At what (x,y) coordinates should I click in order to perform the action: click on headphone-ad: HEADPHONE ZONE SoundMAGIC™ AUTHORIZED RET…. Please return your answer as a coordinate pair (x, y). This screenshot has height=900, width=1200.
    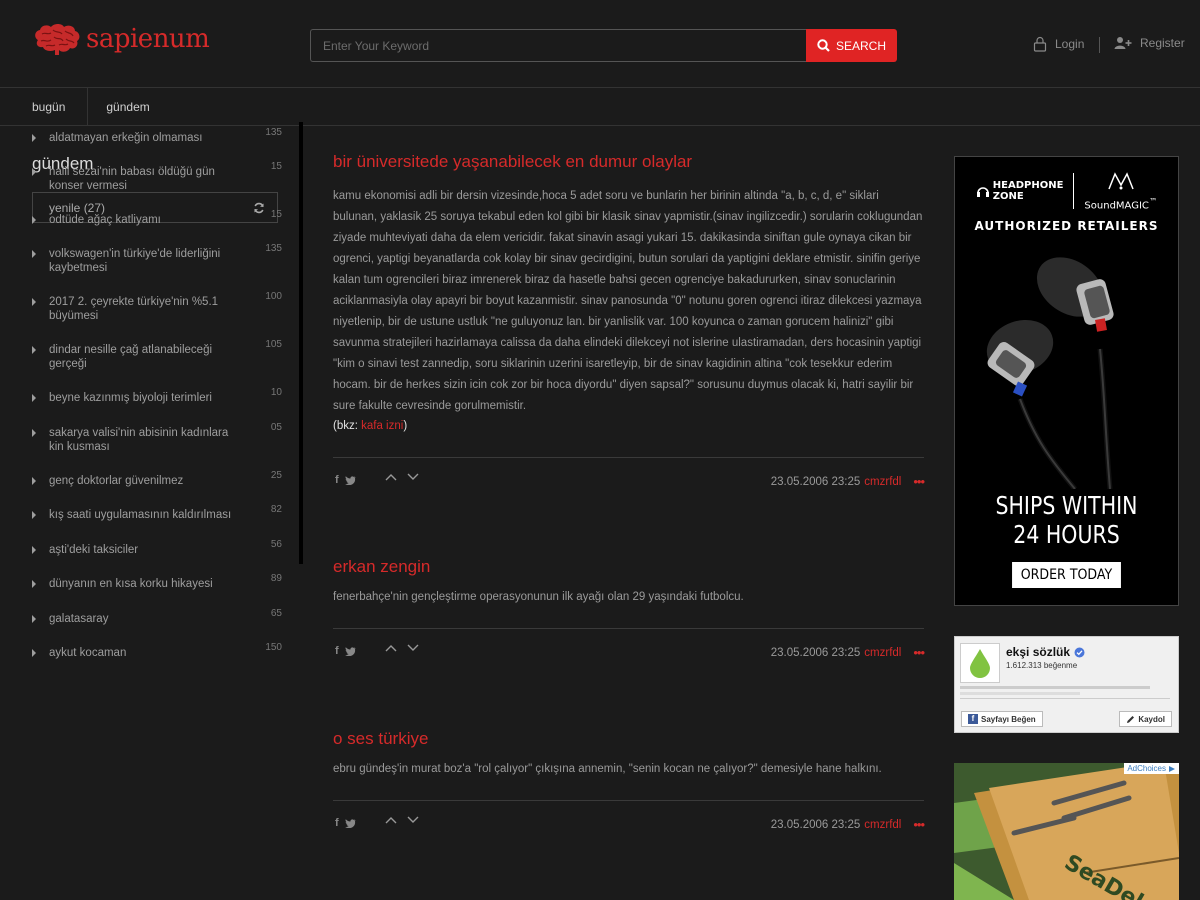
    Looking at the image, I should click on (1066, 381).